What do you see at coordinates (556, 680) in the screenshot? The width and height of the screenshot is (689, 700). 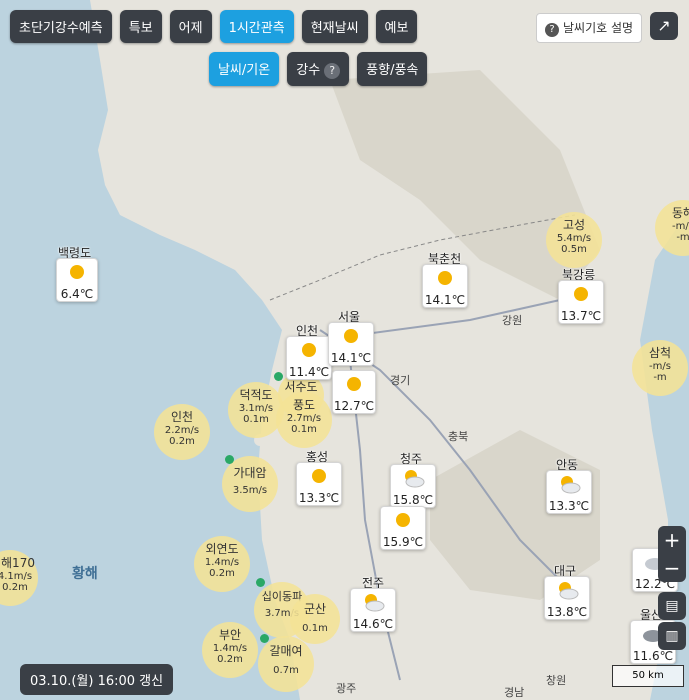 I see `region-label: 창원` at bounding box center [556, 680].